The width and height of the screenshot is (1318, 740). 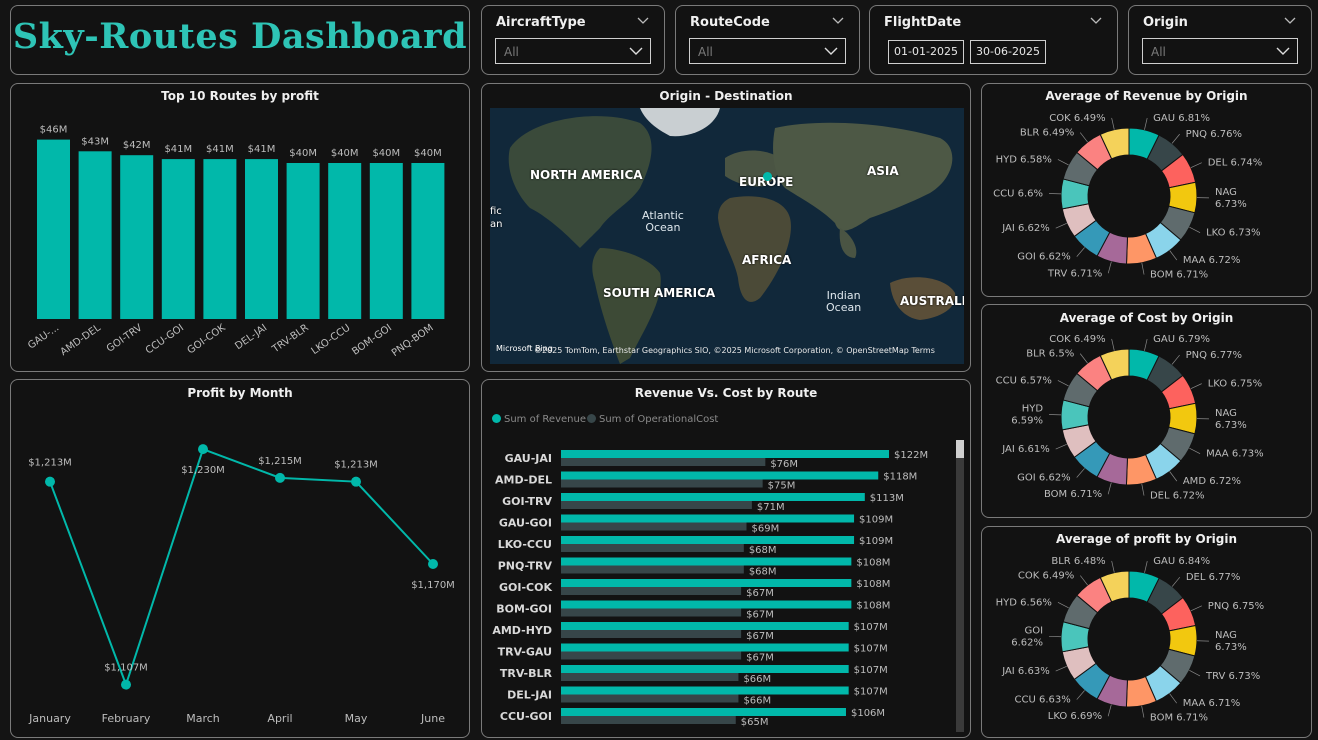 What do you see at coordinates (413, 340) in the screenshot?
I see `x-tick-label: PNQ-BOM` at bounding box center [413, 340].